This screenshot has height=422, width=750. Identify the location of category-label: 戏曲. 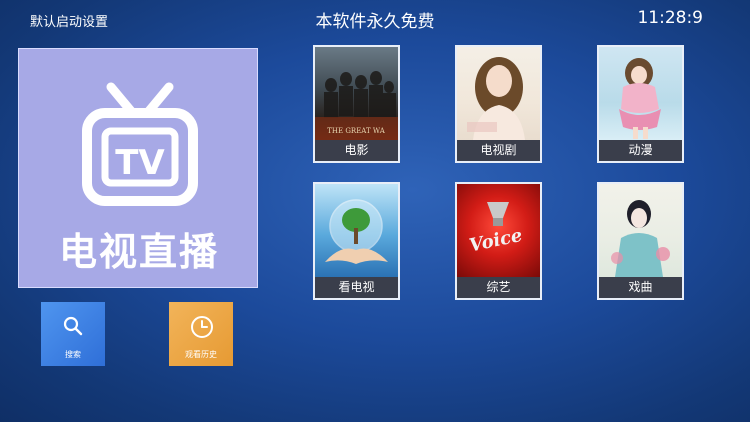
(640, 287).